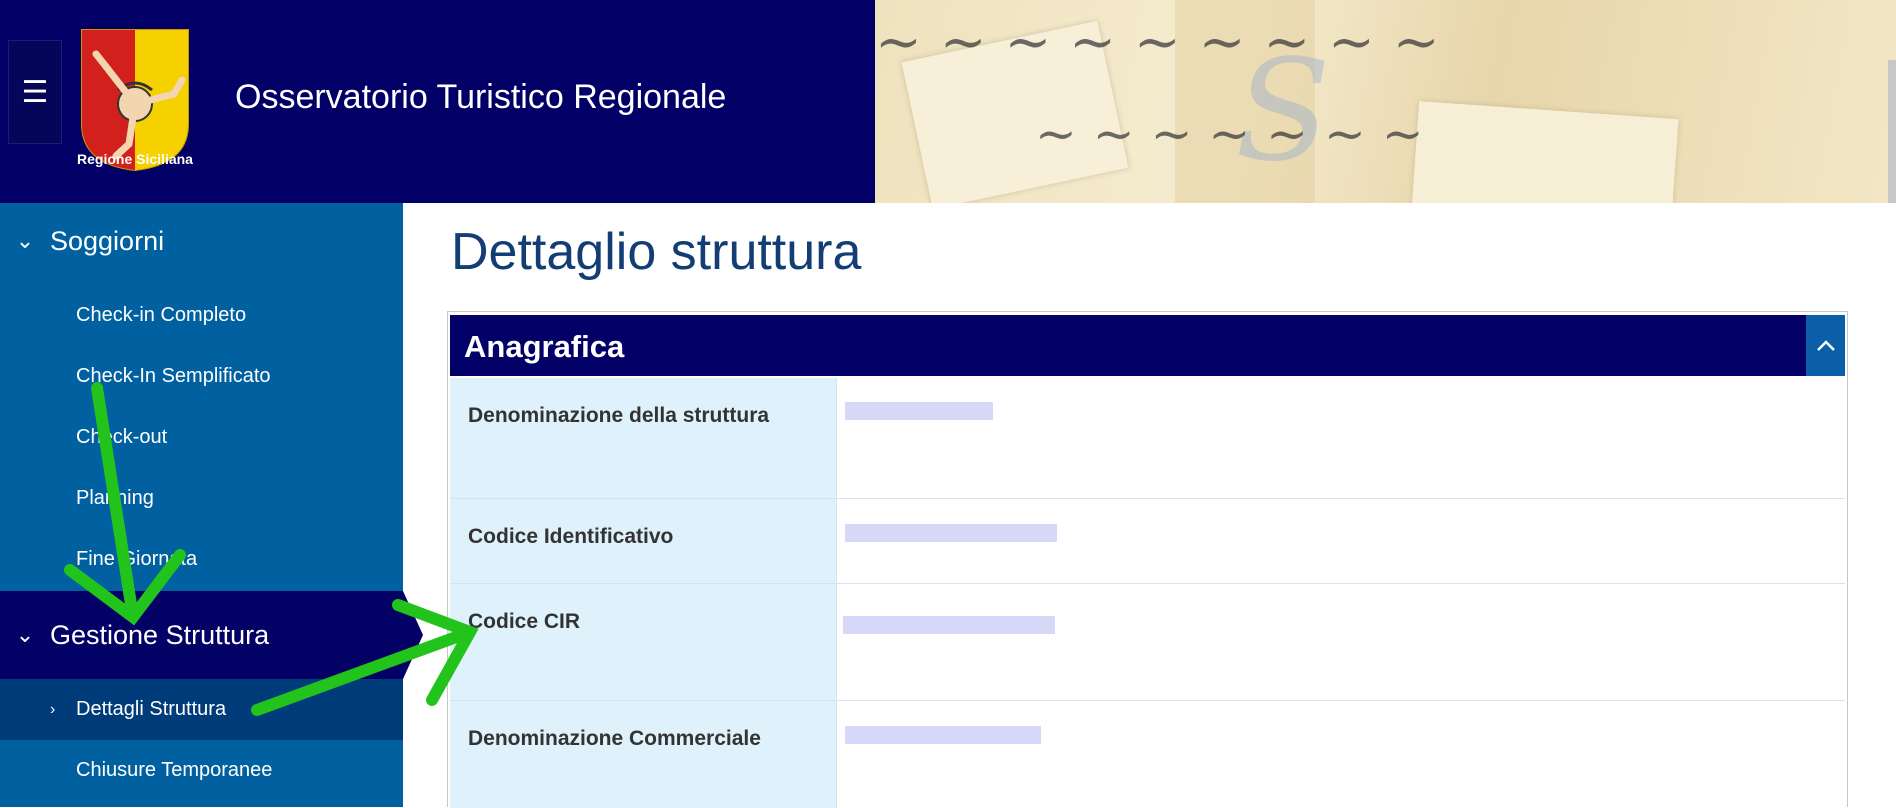  I want to click on collapse-panel-button, so click(1825, 345).